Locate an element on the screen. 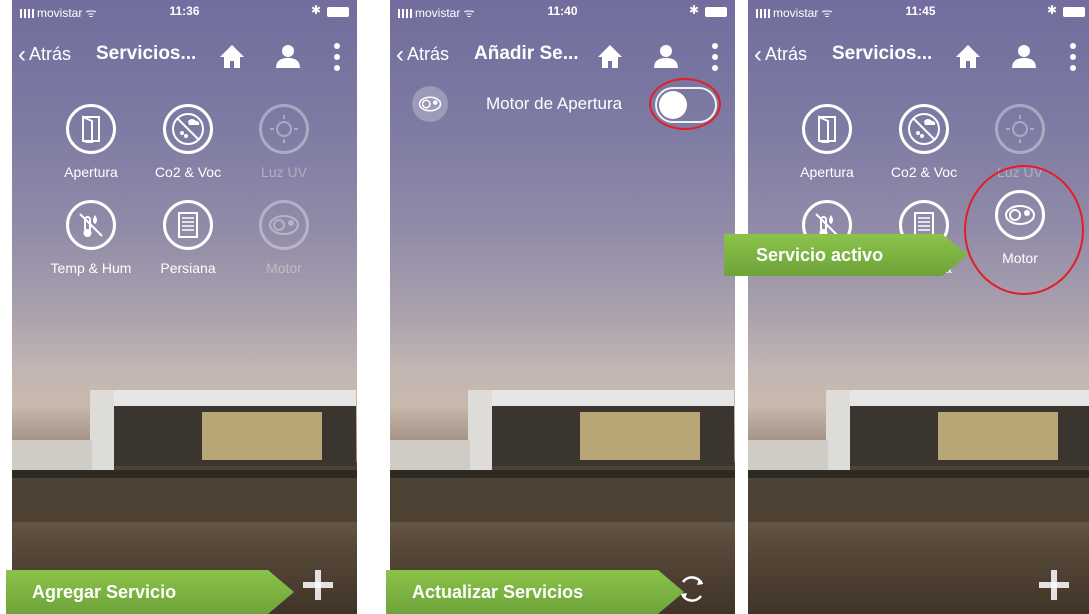 The height and width of the screenshot is (614, 1089). service-label: Motor is located at coordinates (284, 268).